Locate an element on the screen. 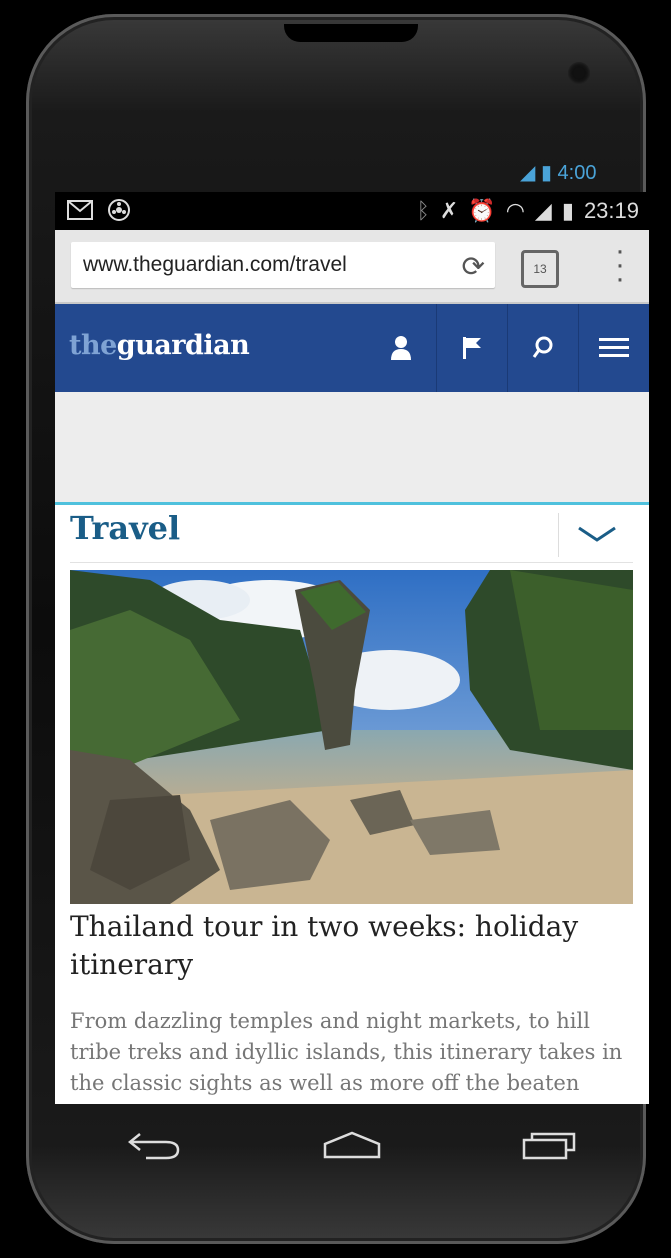 The height and width of the screenshot is (1258, 671). ad-placeholder is located at coordinates (352, 447).